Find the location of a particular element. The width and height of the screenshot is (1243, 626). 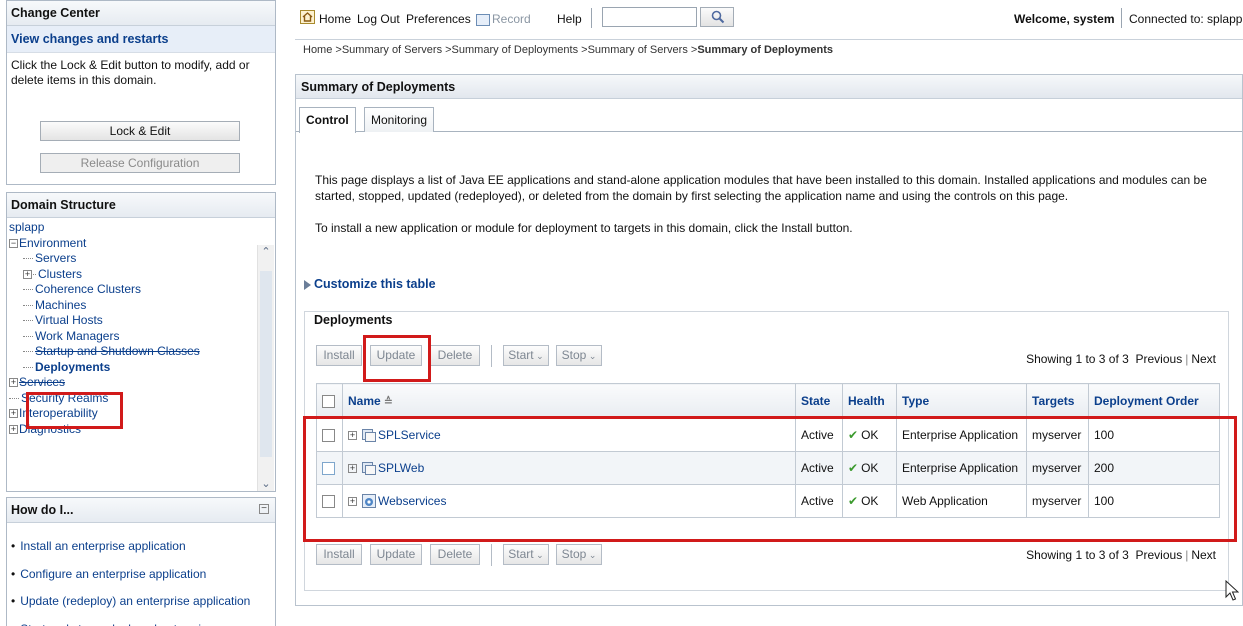

tree-item-coherence-clusters: Coherence Clusters is located at coordinates (142, 290).